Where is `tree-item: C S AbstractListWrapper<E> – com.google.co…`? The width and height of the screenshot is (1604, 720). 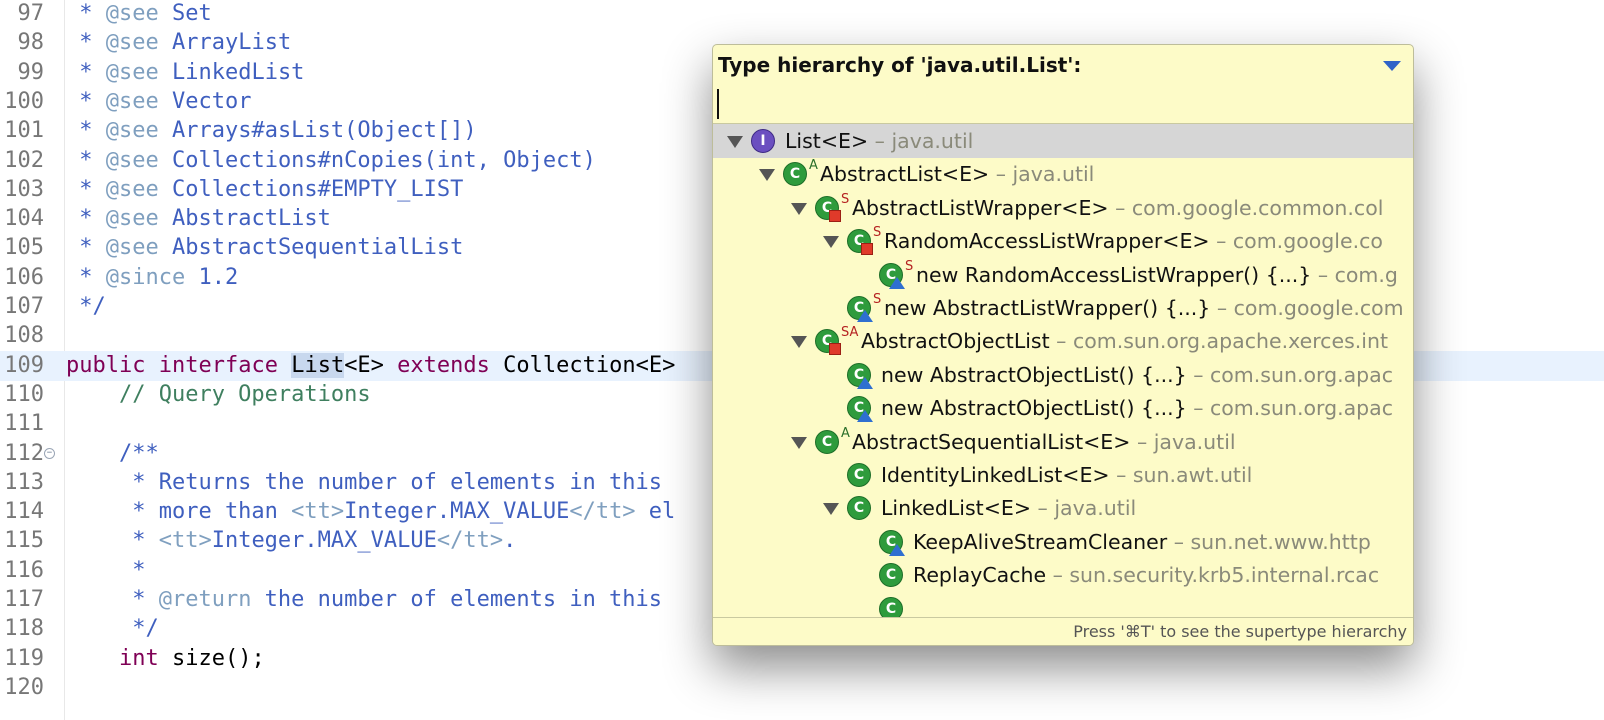
tree-item: C S AbstractListWrapper<E> – com.google.co… is located at coordinates (1063, 208).